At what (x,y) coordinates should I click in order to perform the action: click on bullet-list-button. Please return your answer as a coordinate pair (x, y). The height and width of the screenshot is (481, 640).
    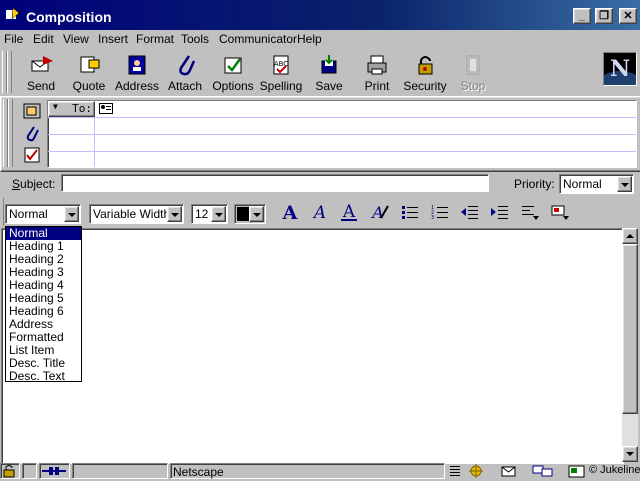
    Looking at the image, I should click on (410, 212).